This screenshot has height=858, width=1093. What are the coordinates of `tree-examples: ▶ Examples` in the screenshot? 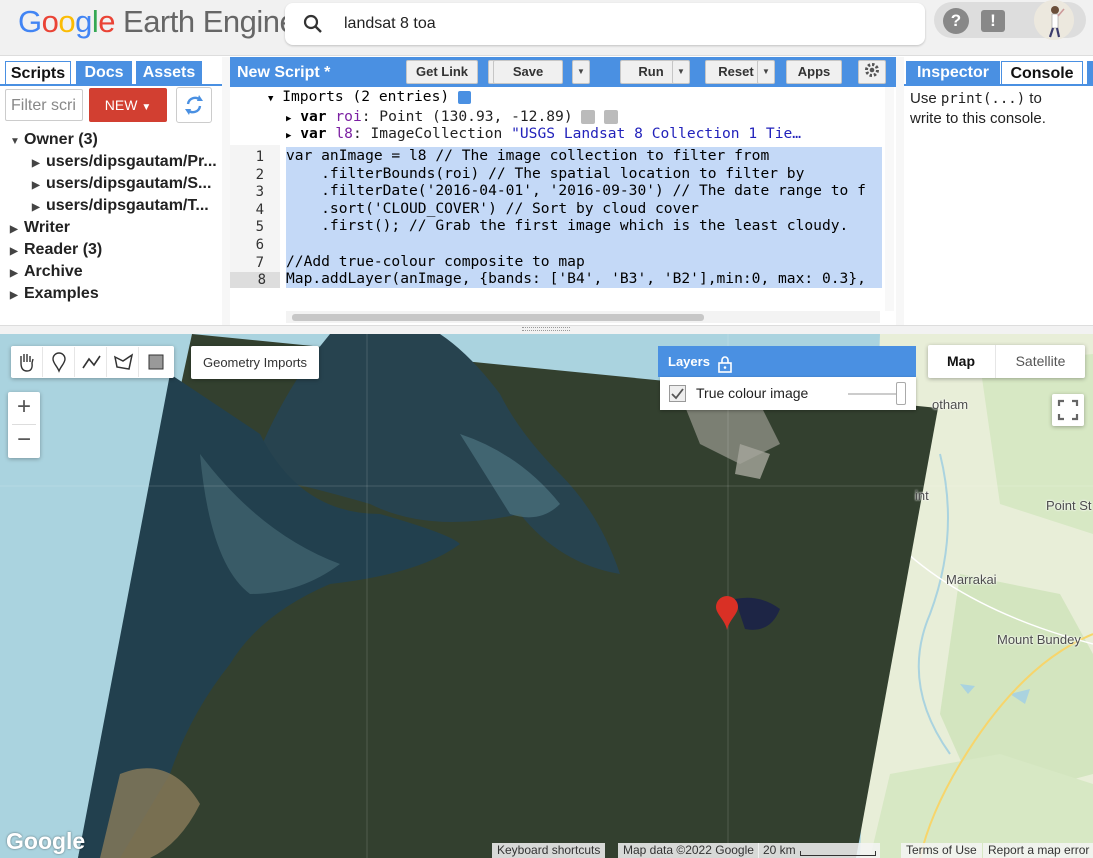 It's located at (54, 294).